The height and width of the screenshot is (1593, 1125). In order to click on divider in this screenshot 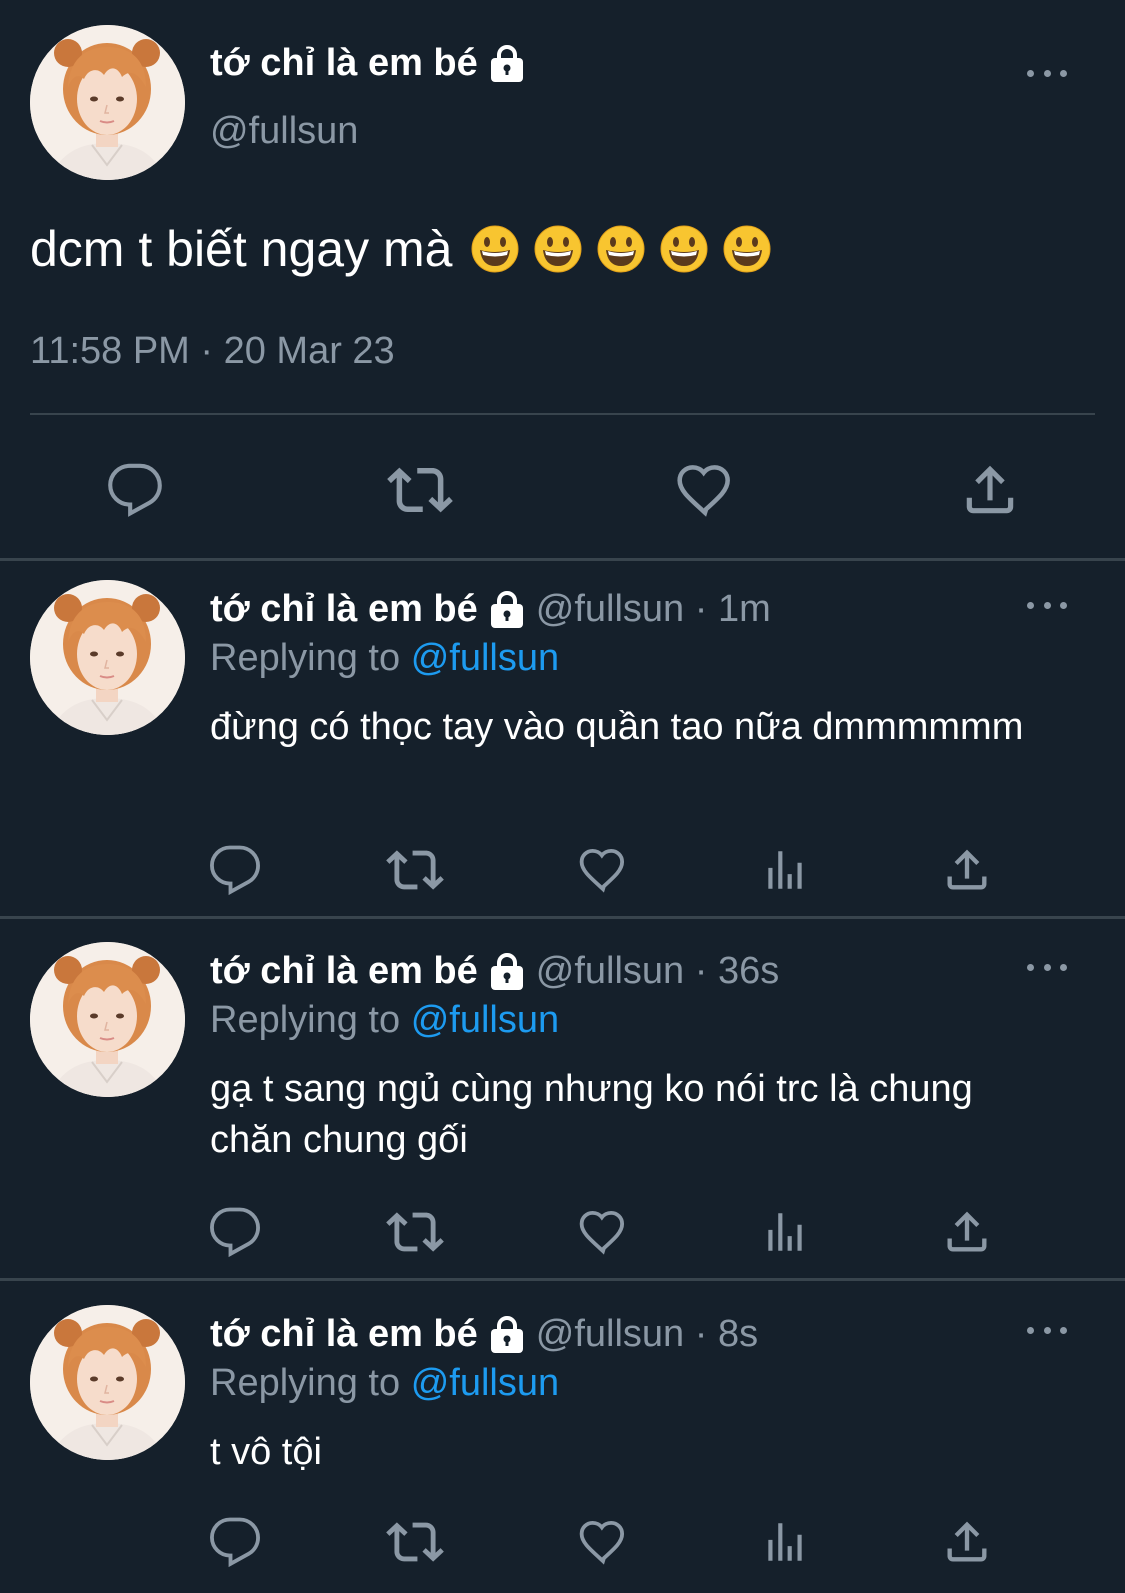, I will do `click(562, 414)`.